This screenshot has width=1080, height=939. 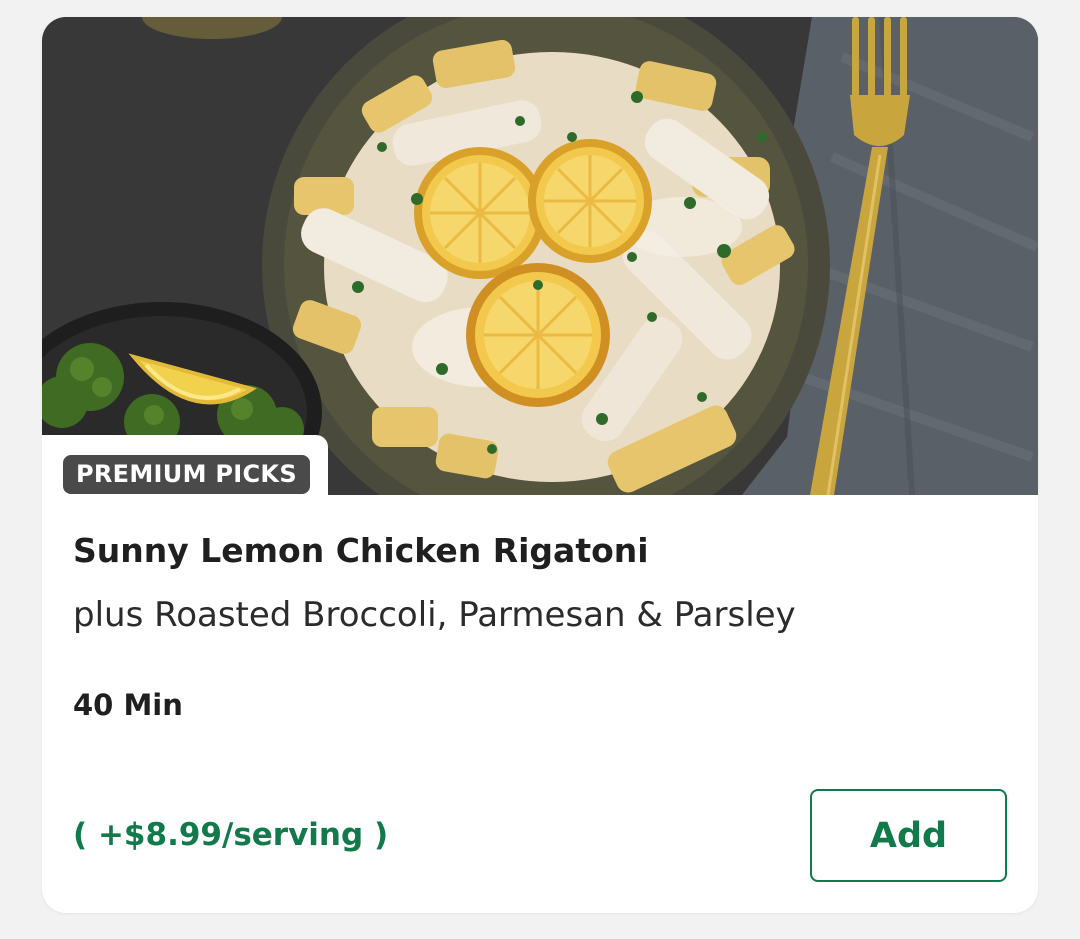 I want to click on price-per-serving: ( +$8.99/serving ), so click(x=231, y=835).